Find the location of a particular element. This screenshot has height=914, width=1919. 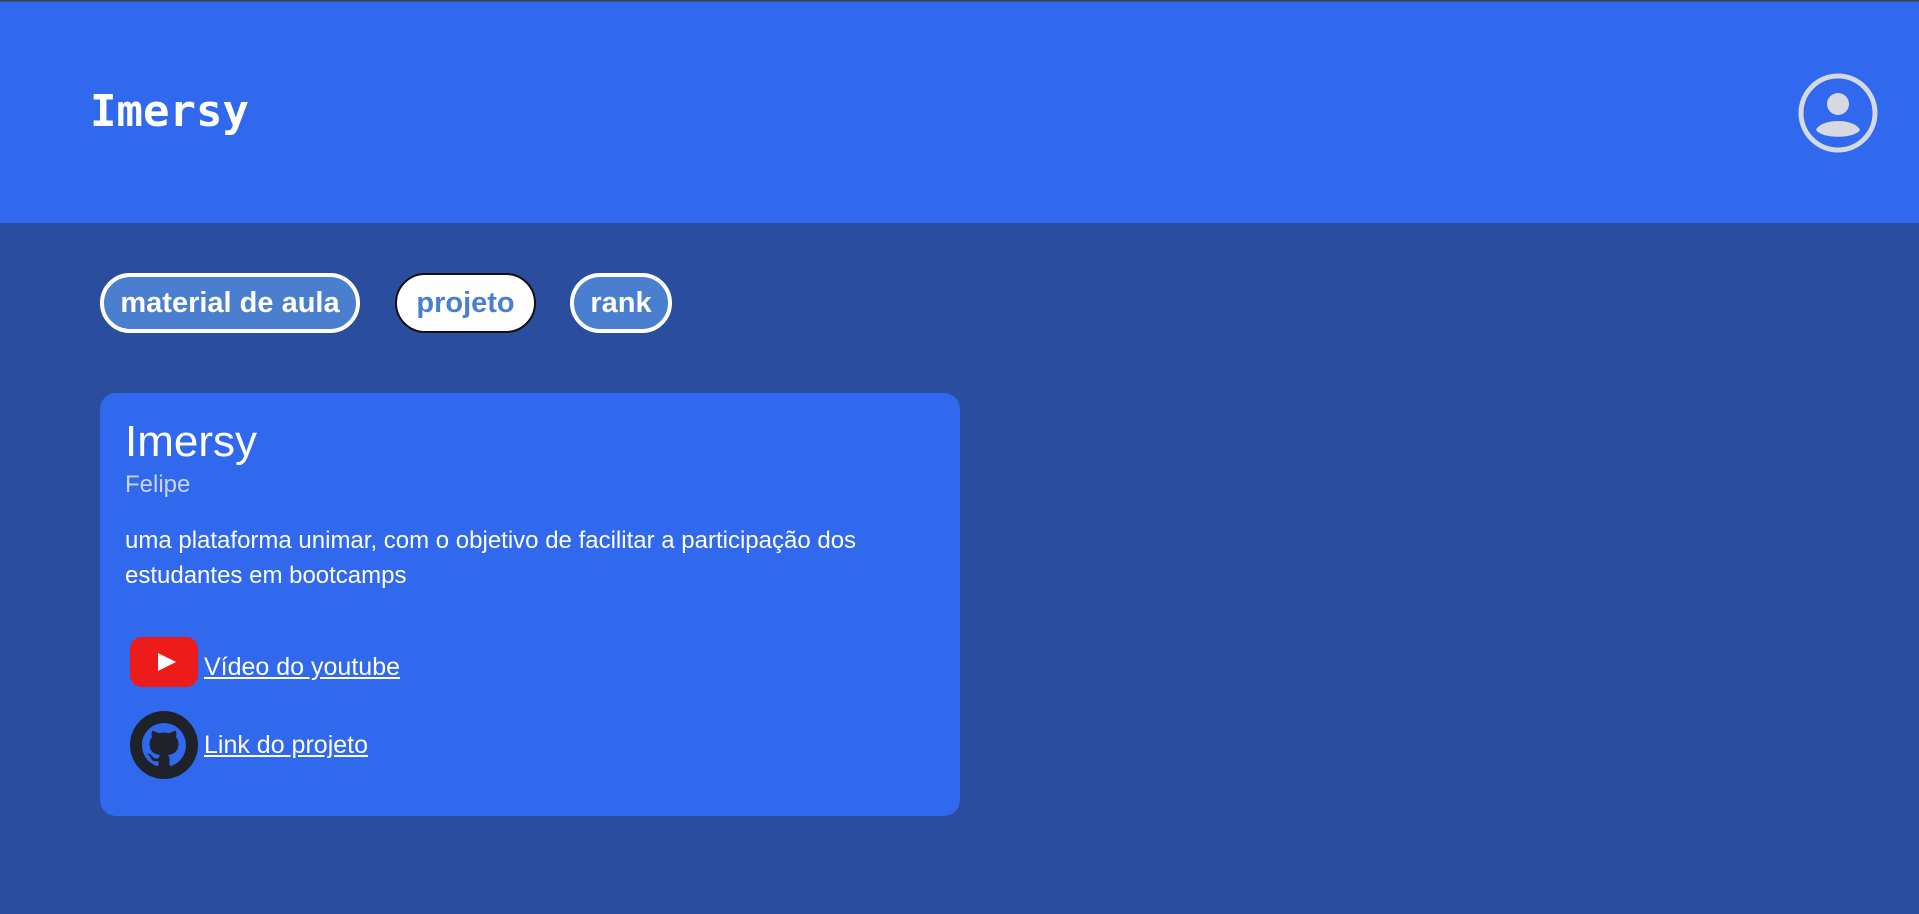

github-icon is located at coordinates (164, 745).